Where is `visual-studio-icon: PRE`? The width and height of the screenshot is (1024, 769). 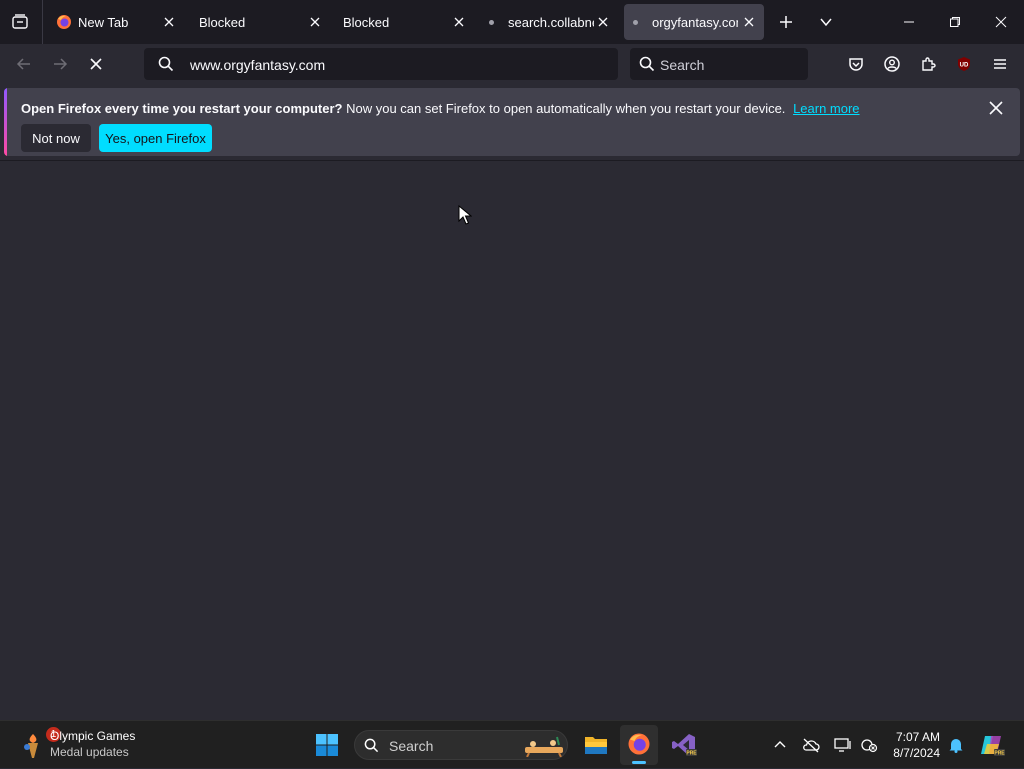
visual-studio-icon: PRE is located at coordinates (684, 745).